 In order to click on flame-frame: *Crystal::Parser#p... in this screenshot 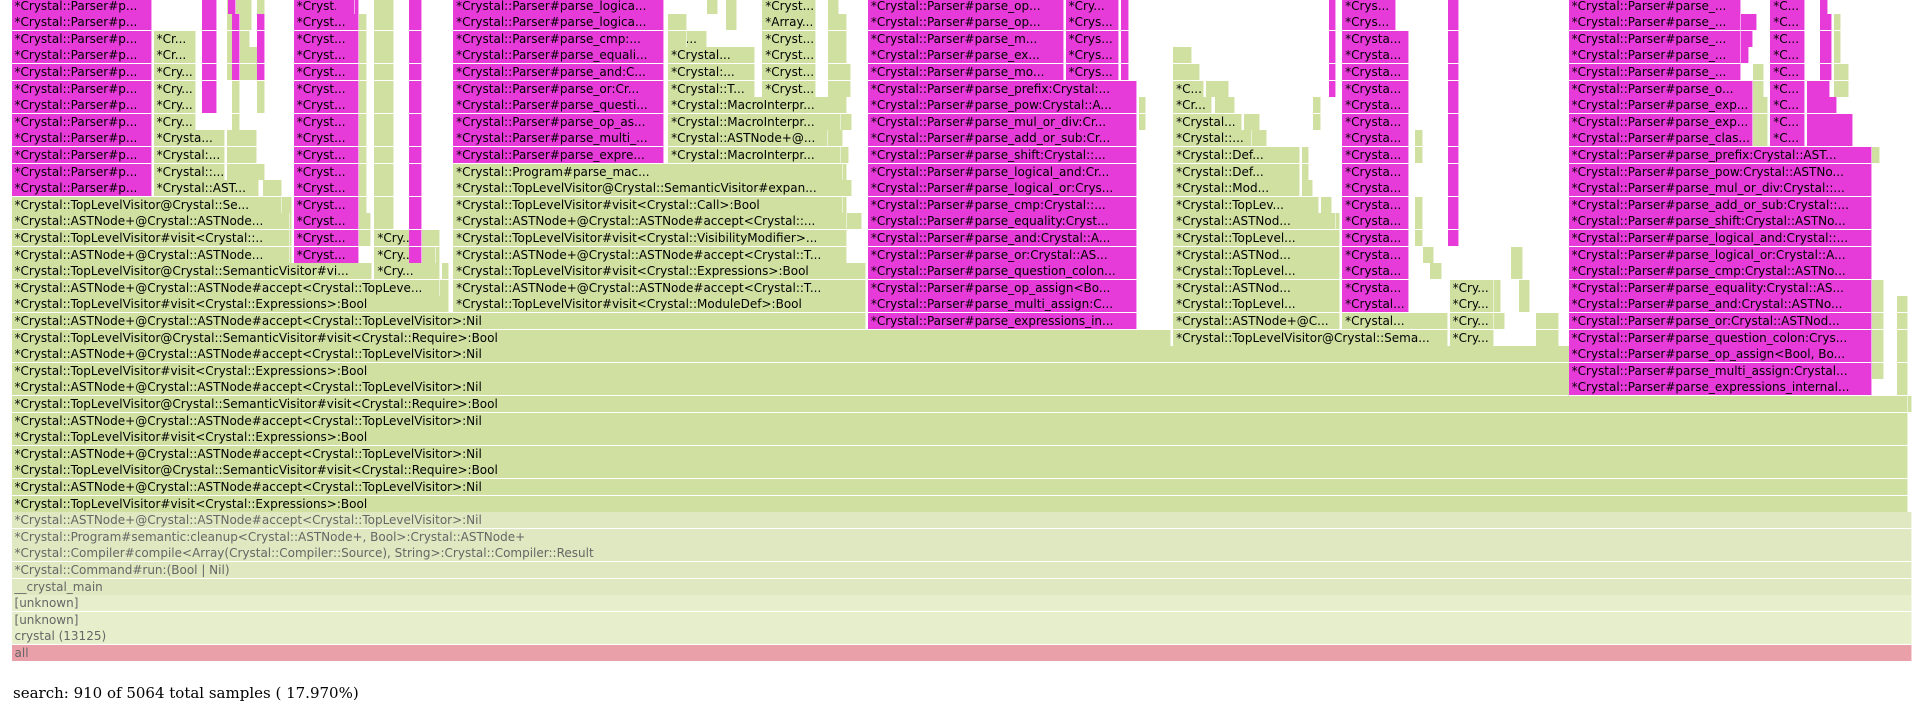, I will do `click(81, 105)`.